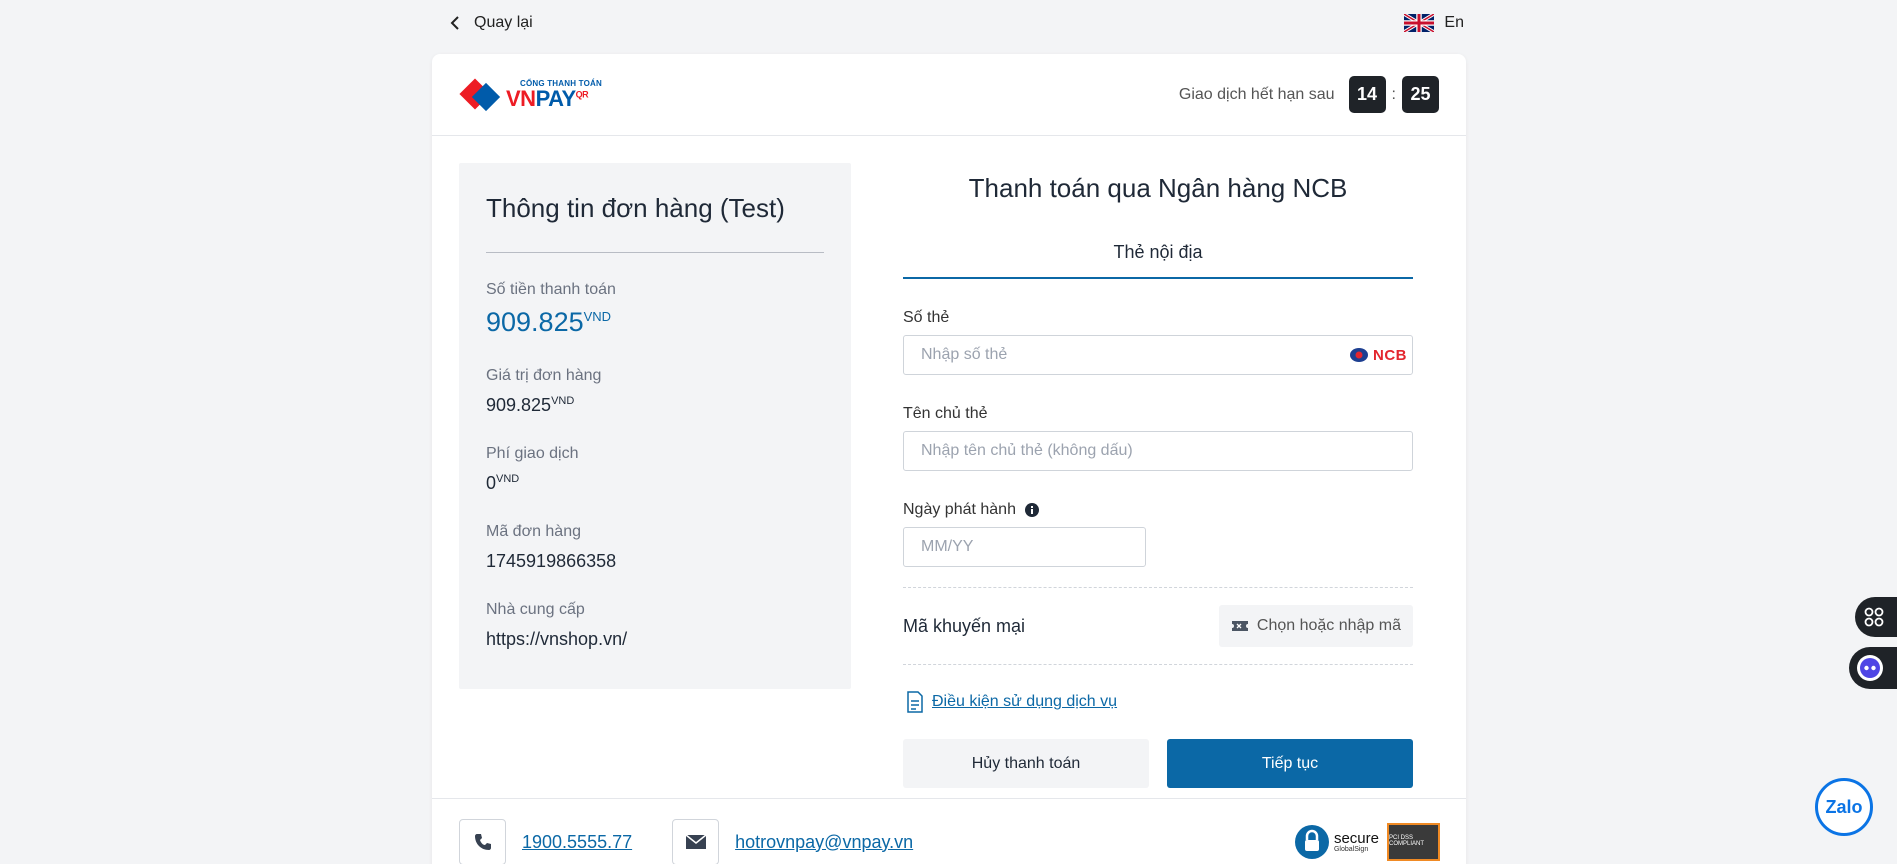  I want to click on logo-wordmark: VNPAYQR, so click(547, 98).